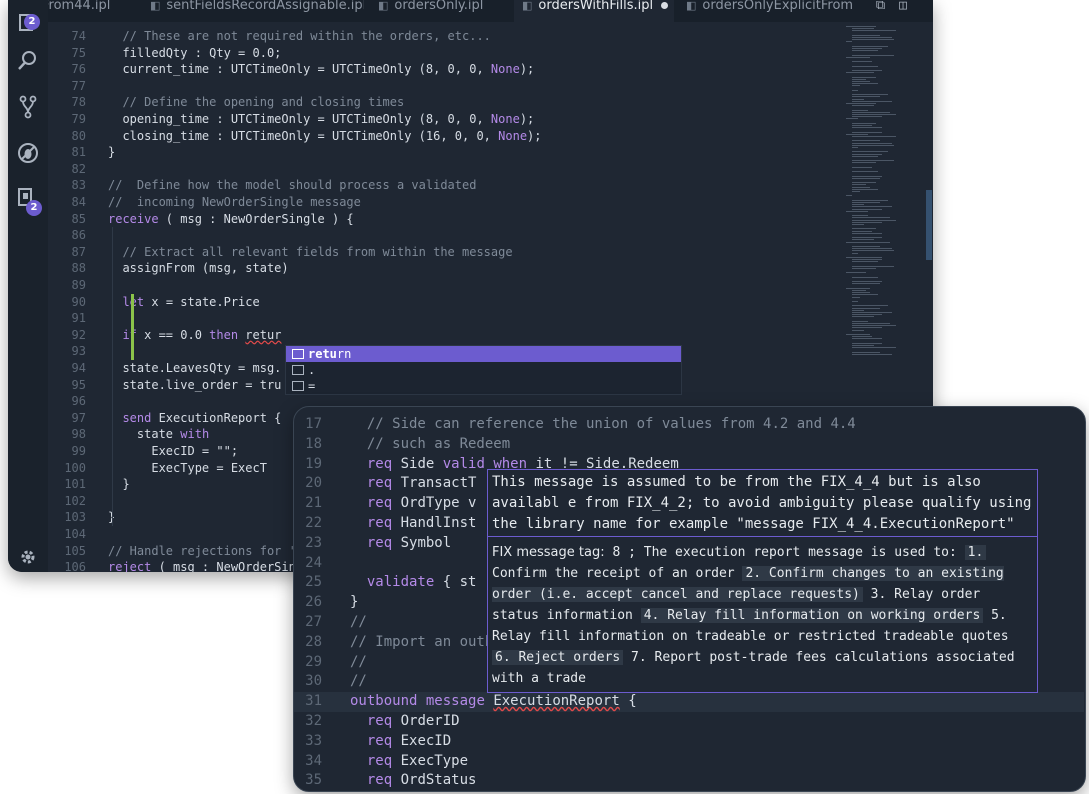  Describe the element at coordinates (483, 370) in the screenshot. I see `autocomplete-item: .` at that location.